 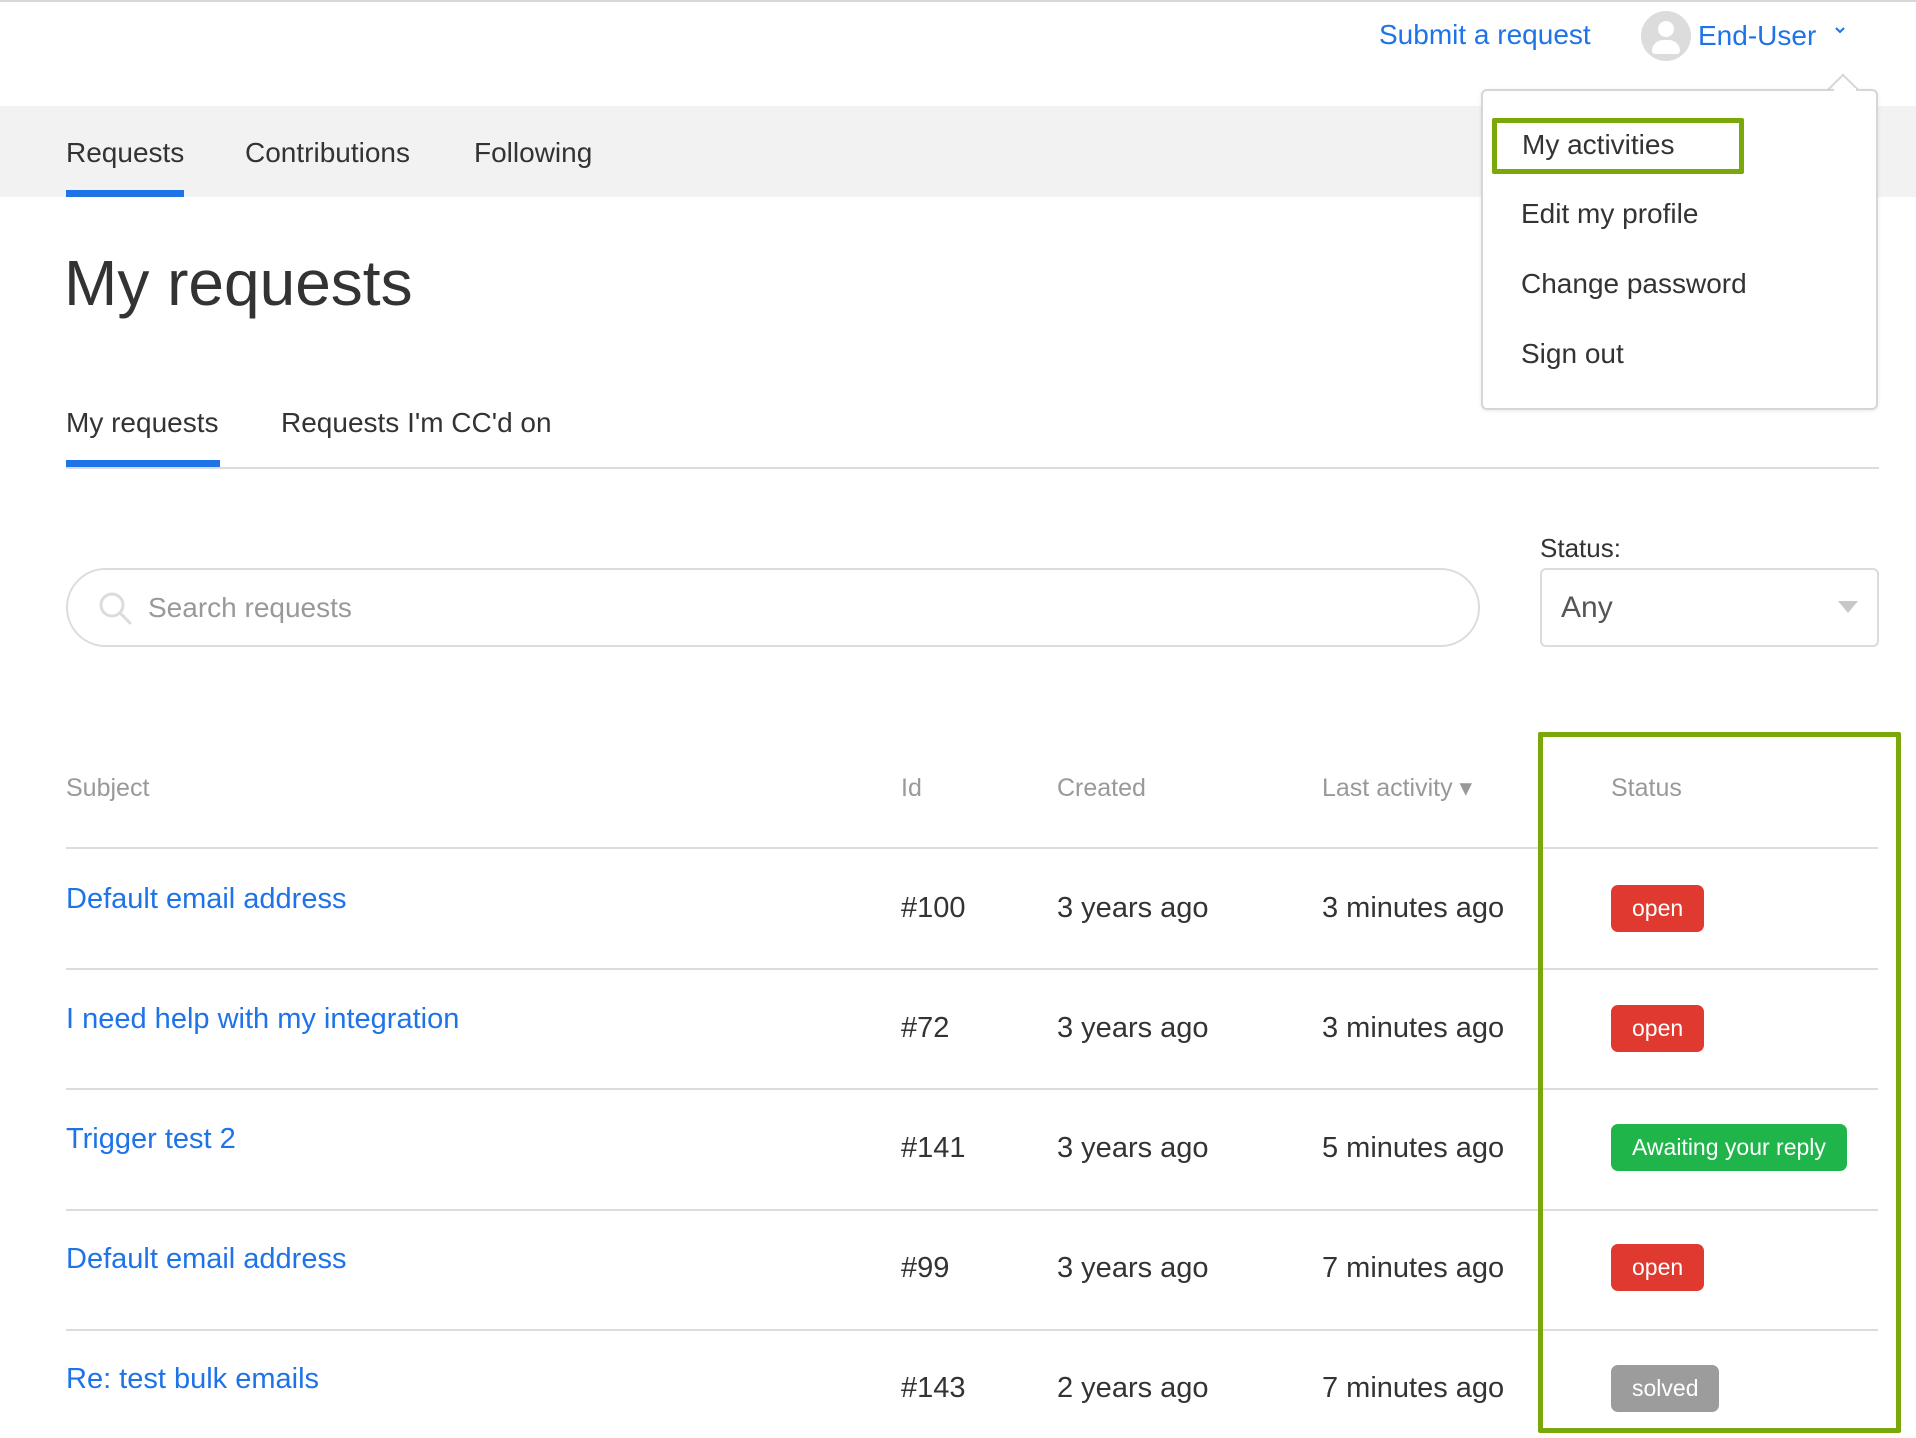 What do you see at coordinates (108, 788) in the screenshot?
I see `column-header-subject: Subject` at bounding box center [108, 788].